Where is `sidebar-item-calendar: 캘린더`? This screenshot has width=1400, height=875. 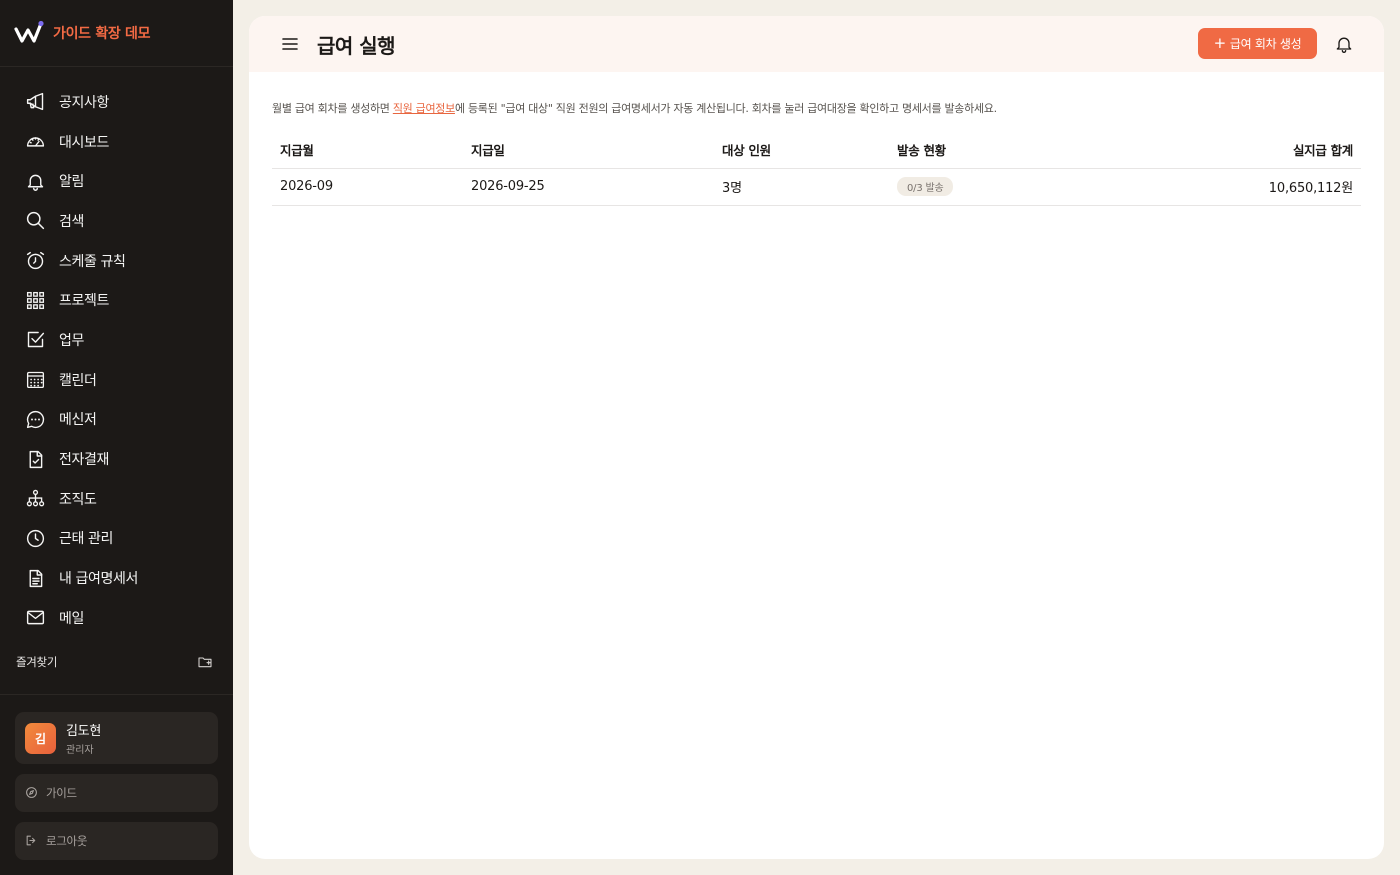 sidebar-item-calendar: 캘린더 is located at coordinates (116, 380).